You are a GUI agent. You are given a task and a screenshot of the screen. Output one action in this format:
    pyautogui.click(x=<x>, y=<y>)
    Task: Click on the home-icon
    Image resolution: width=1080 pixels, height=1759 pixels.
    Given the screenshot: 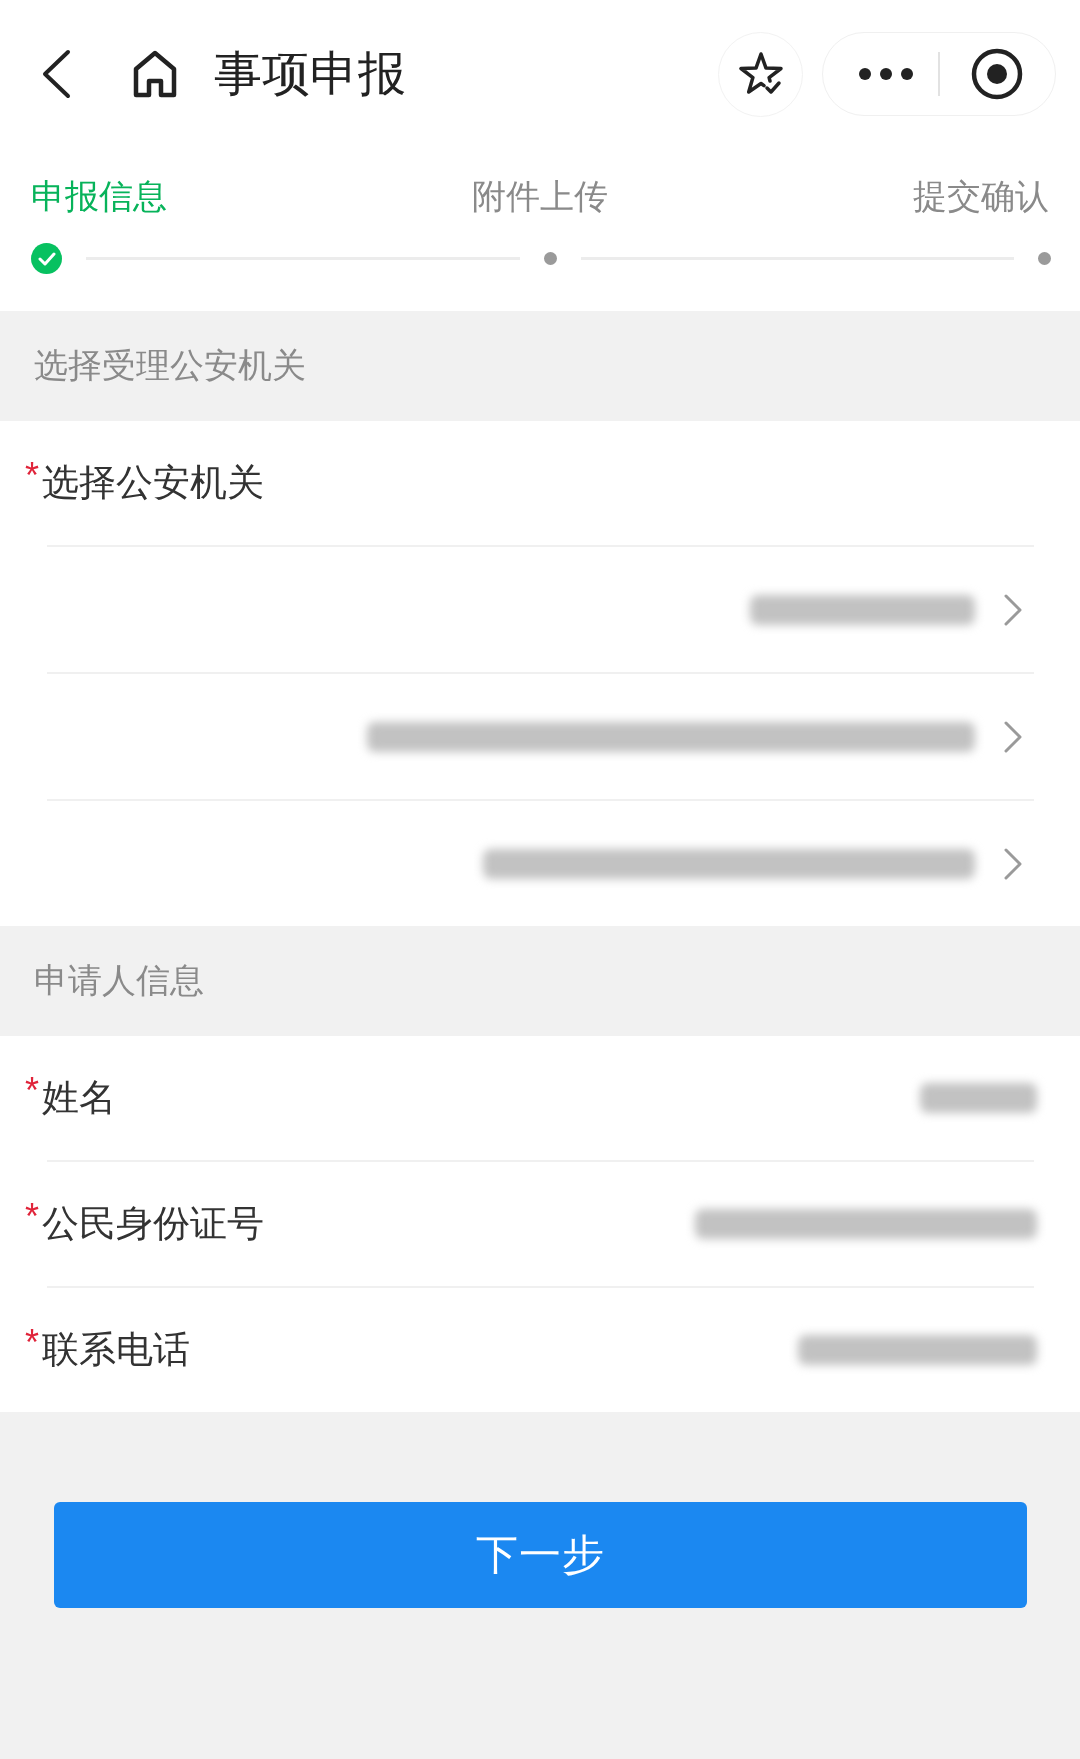 What is the action you would take?
    pyautogui.click(x=155, y=74)
    